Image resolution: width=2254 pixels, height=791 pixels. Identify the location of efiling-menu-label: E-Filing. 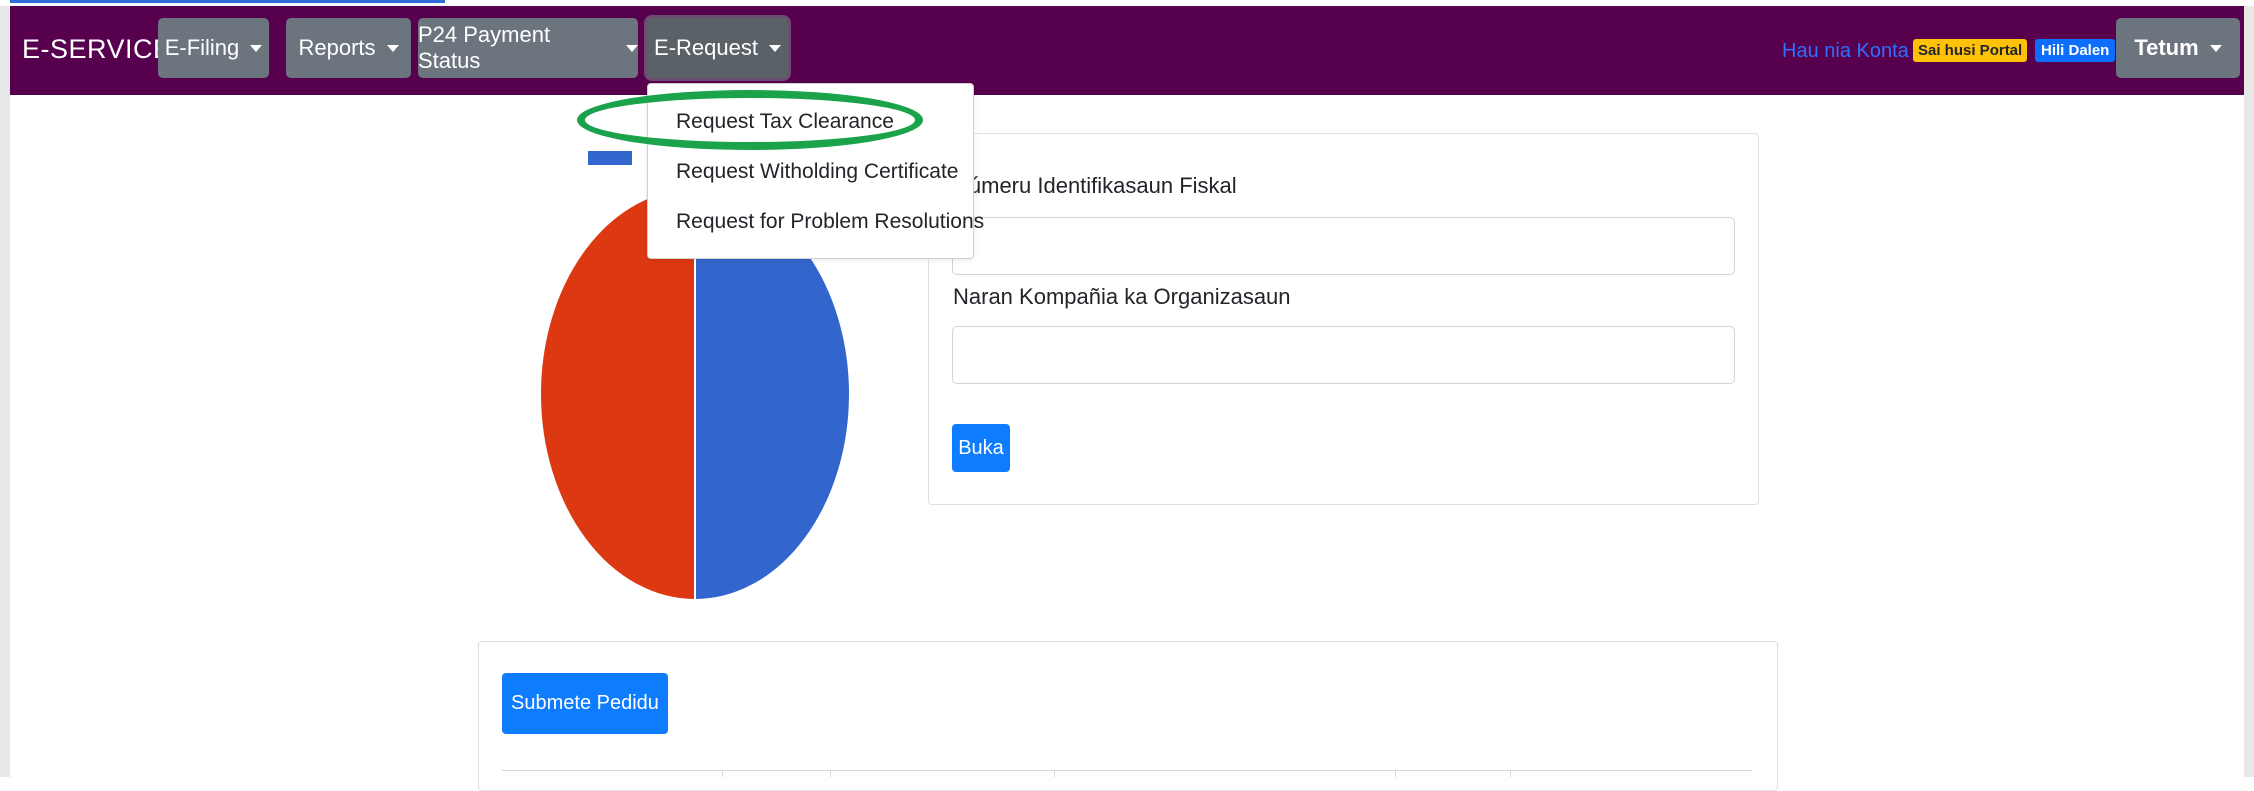
(202, 47).